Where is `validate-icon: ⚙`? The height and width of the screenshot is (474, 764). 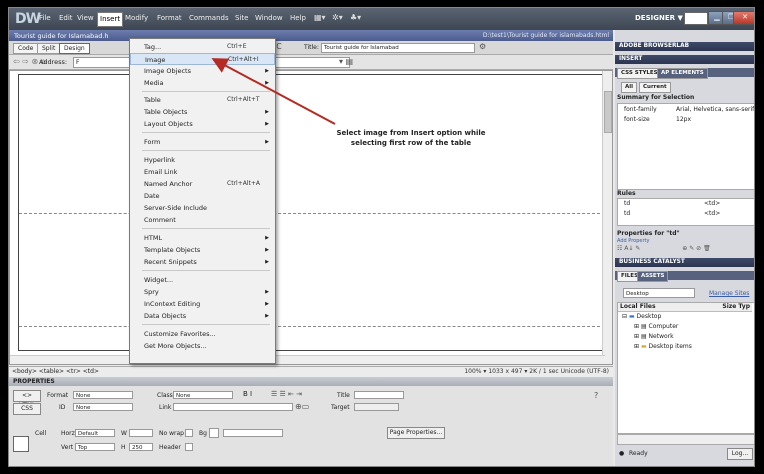
validate-icon: ⚙ is located at coordinates (482, 46).